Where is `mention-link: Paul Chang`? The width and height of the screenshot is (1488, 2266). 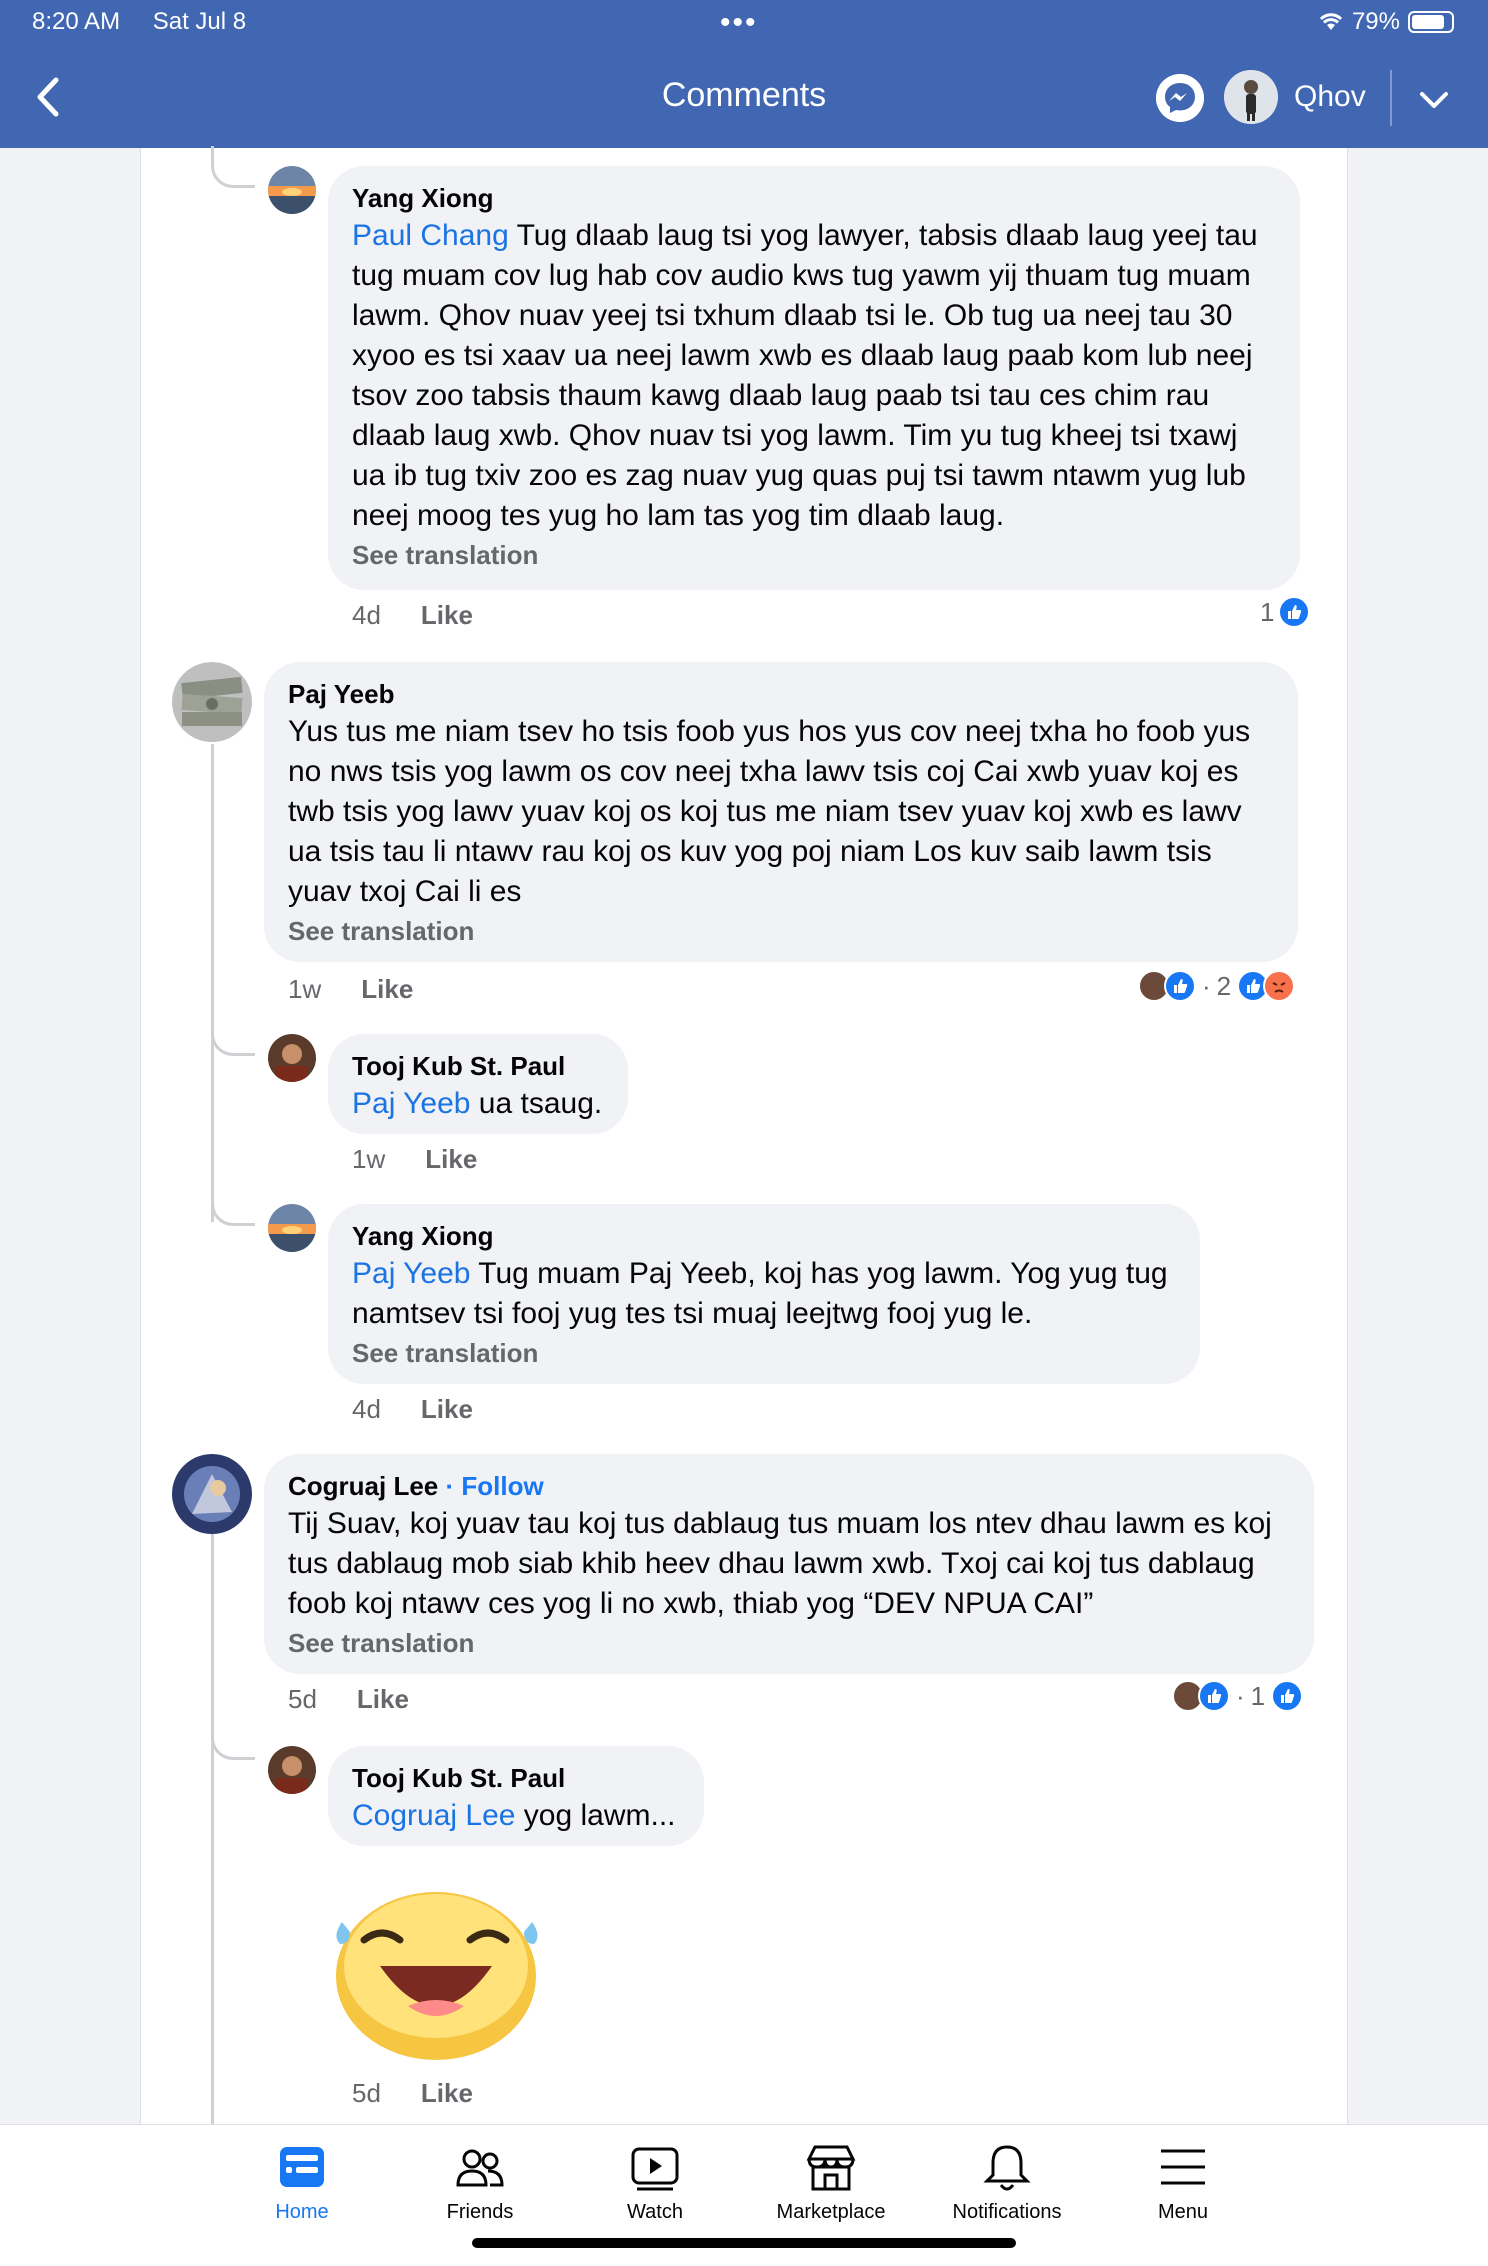
mention-link: Paul Chang is located at coordinates (430, 235).